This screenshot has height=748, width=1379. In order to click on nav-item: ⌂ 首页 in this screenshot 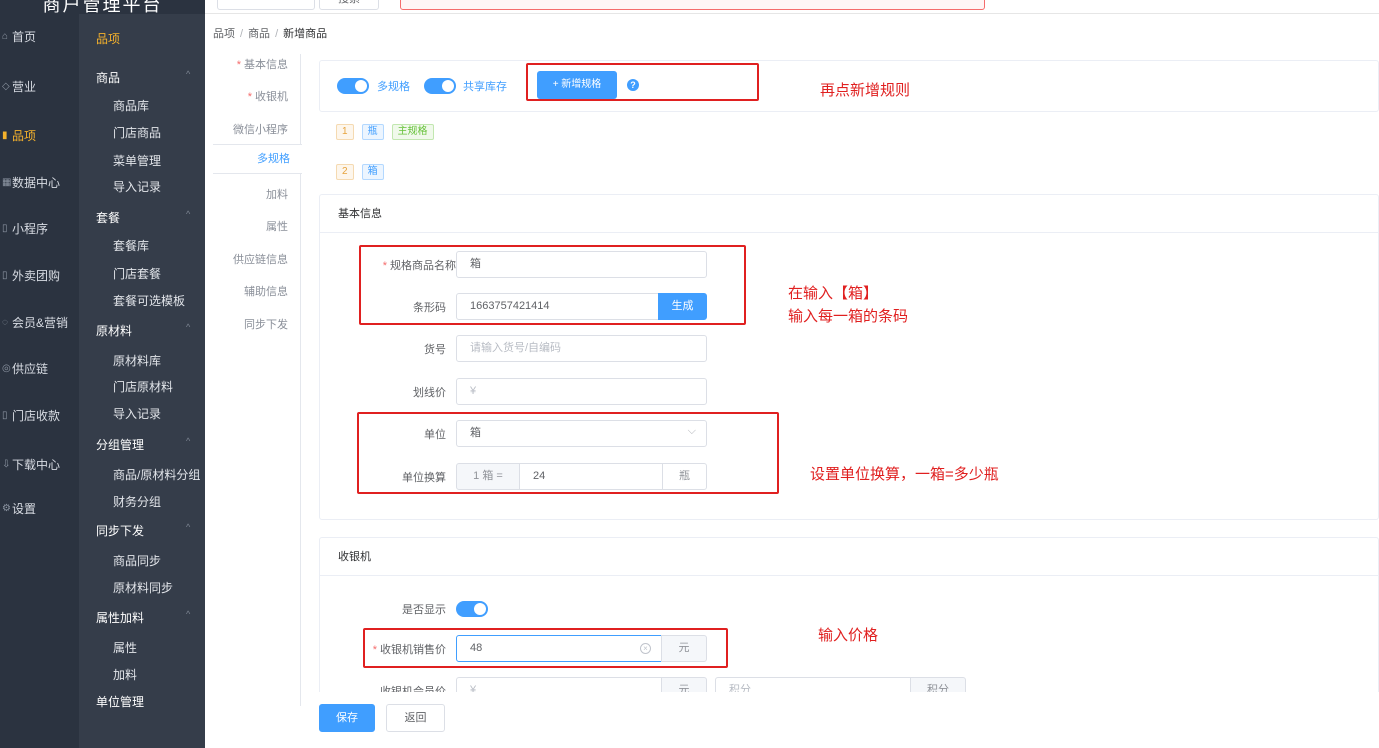, I will do `click(39, 36)`.